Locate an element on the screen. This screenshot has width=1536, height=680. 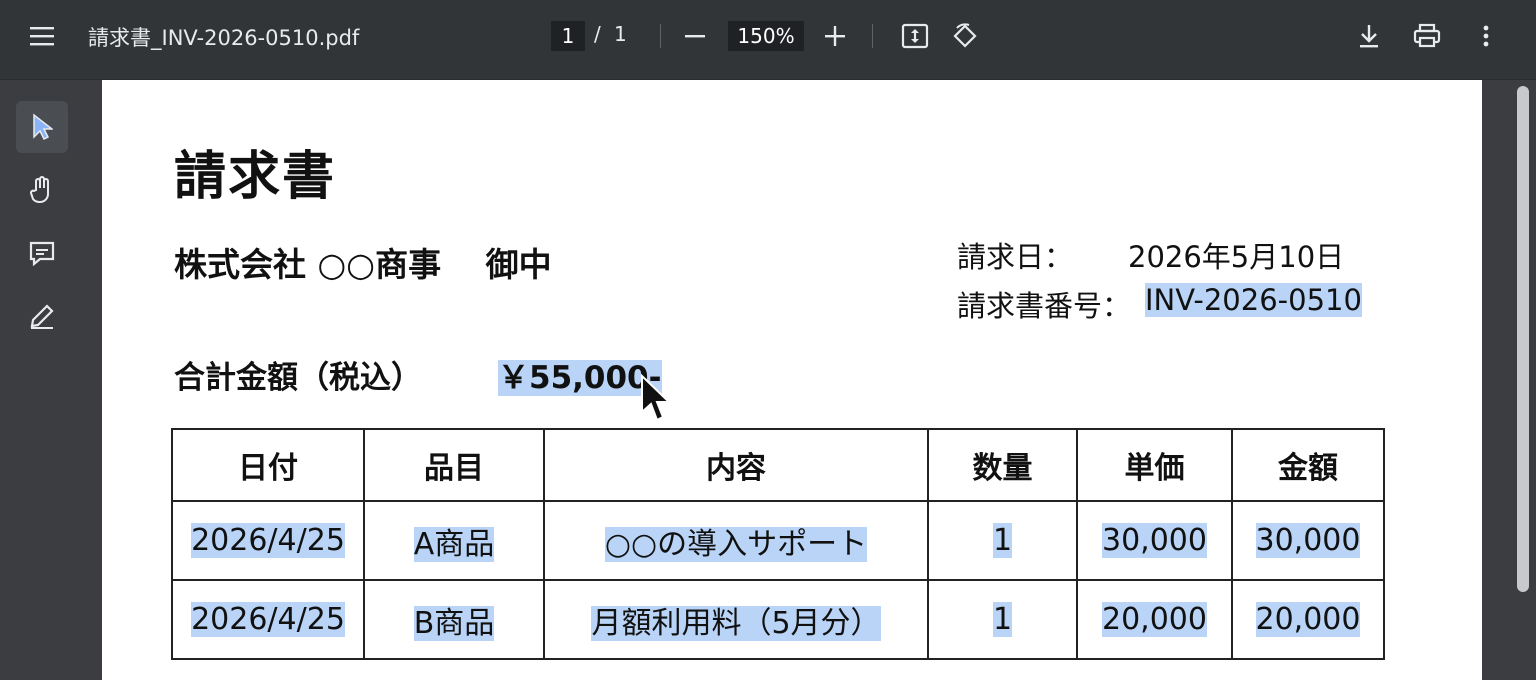
mouse-cursor-icon is located at coordinates (656, 398).